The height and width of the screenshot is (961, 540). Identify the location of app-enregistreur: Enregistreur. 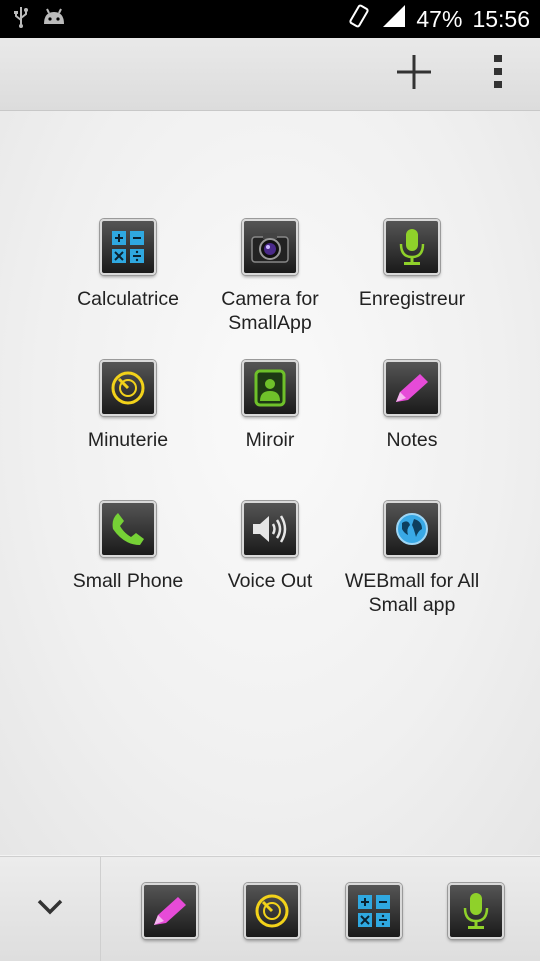
(412, 265).